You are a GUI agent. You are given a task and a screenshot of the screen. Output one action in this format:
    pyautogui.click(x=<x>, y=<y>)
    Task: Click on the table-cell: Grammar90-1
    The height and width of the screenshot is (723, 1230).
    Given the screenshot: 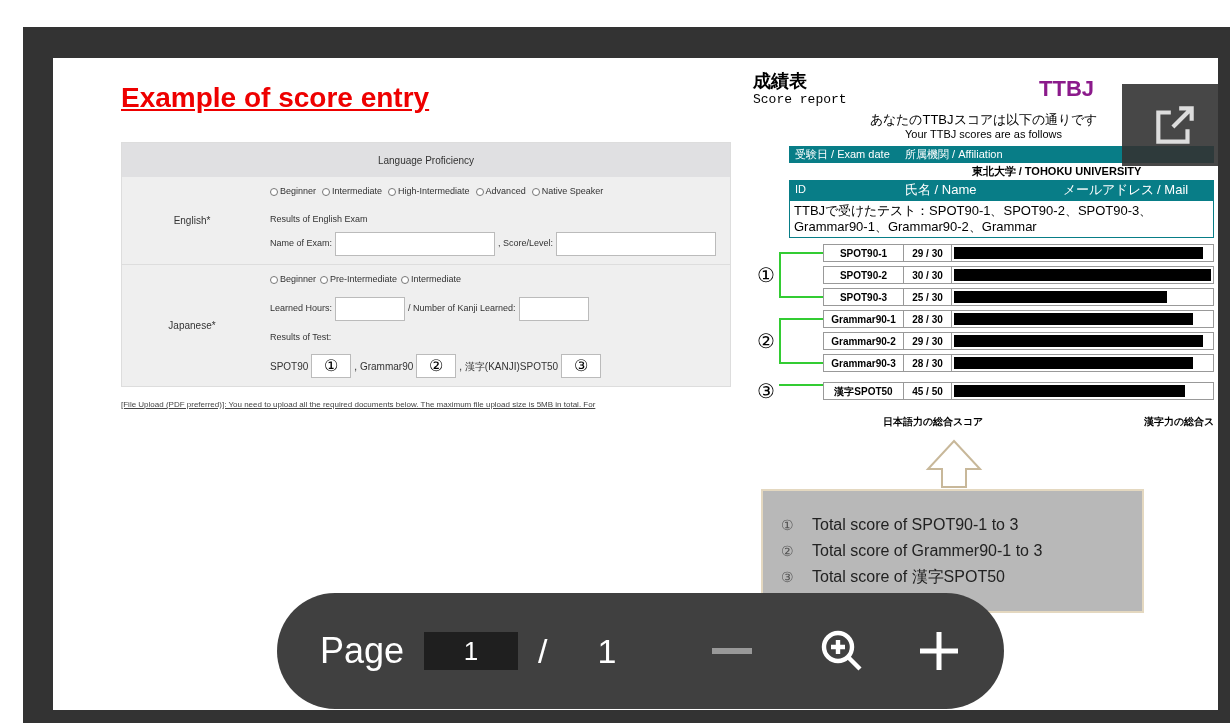 What is the action you would take?
    pyautogui.click(x=864, y=319)
    